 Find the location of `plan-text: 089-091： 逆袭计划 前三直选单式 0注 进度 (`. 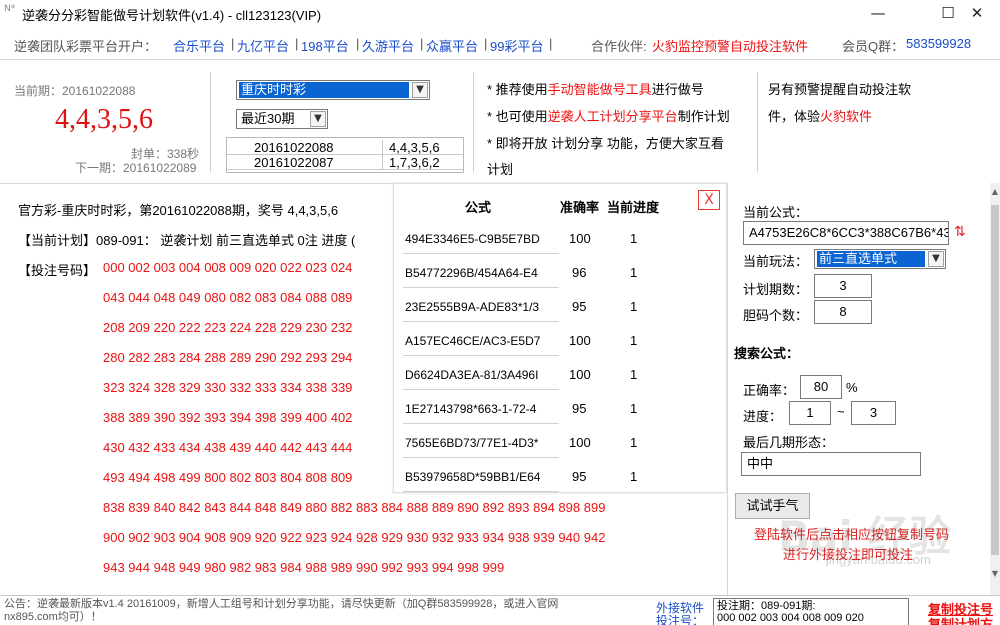

plan-text: 089-091： 逆袭计划 前三直选单式 0注 进度 ( is located at coordinates (226, 240).